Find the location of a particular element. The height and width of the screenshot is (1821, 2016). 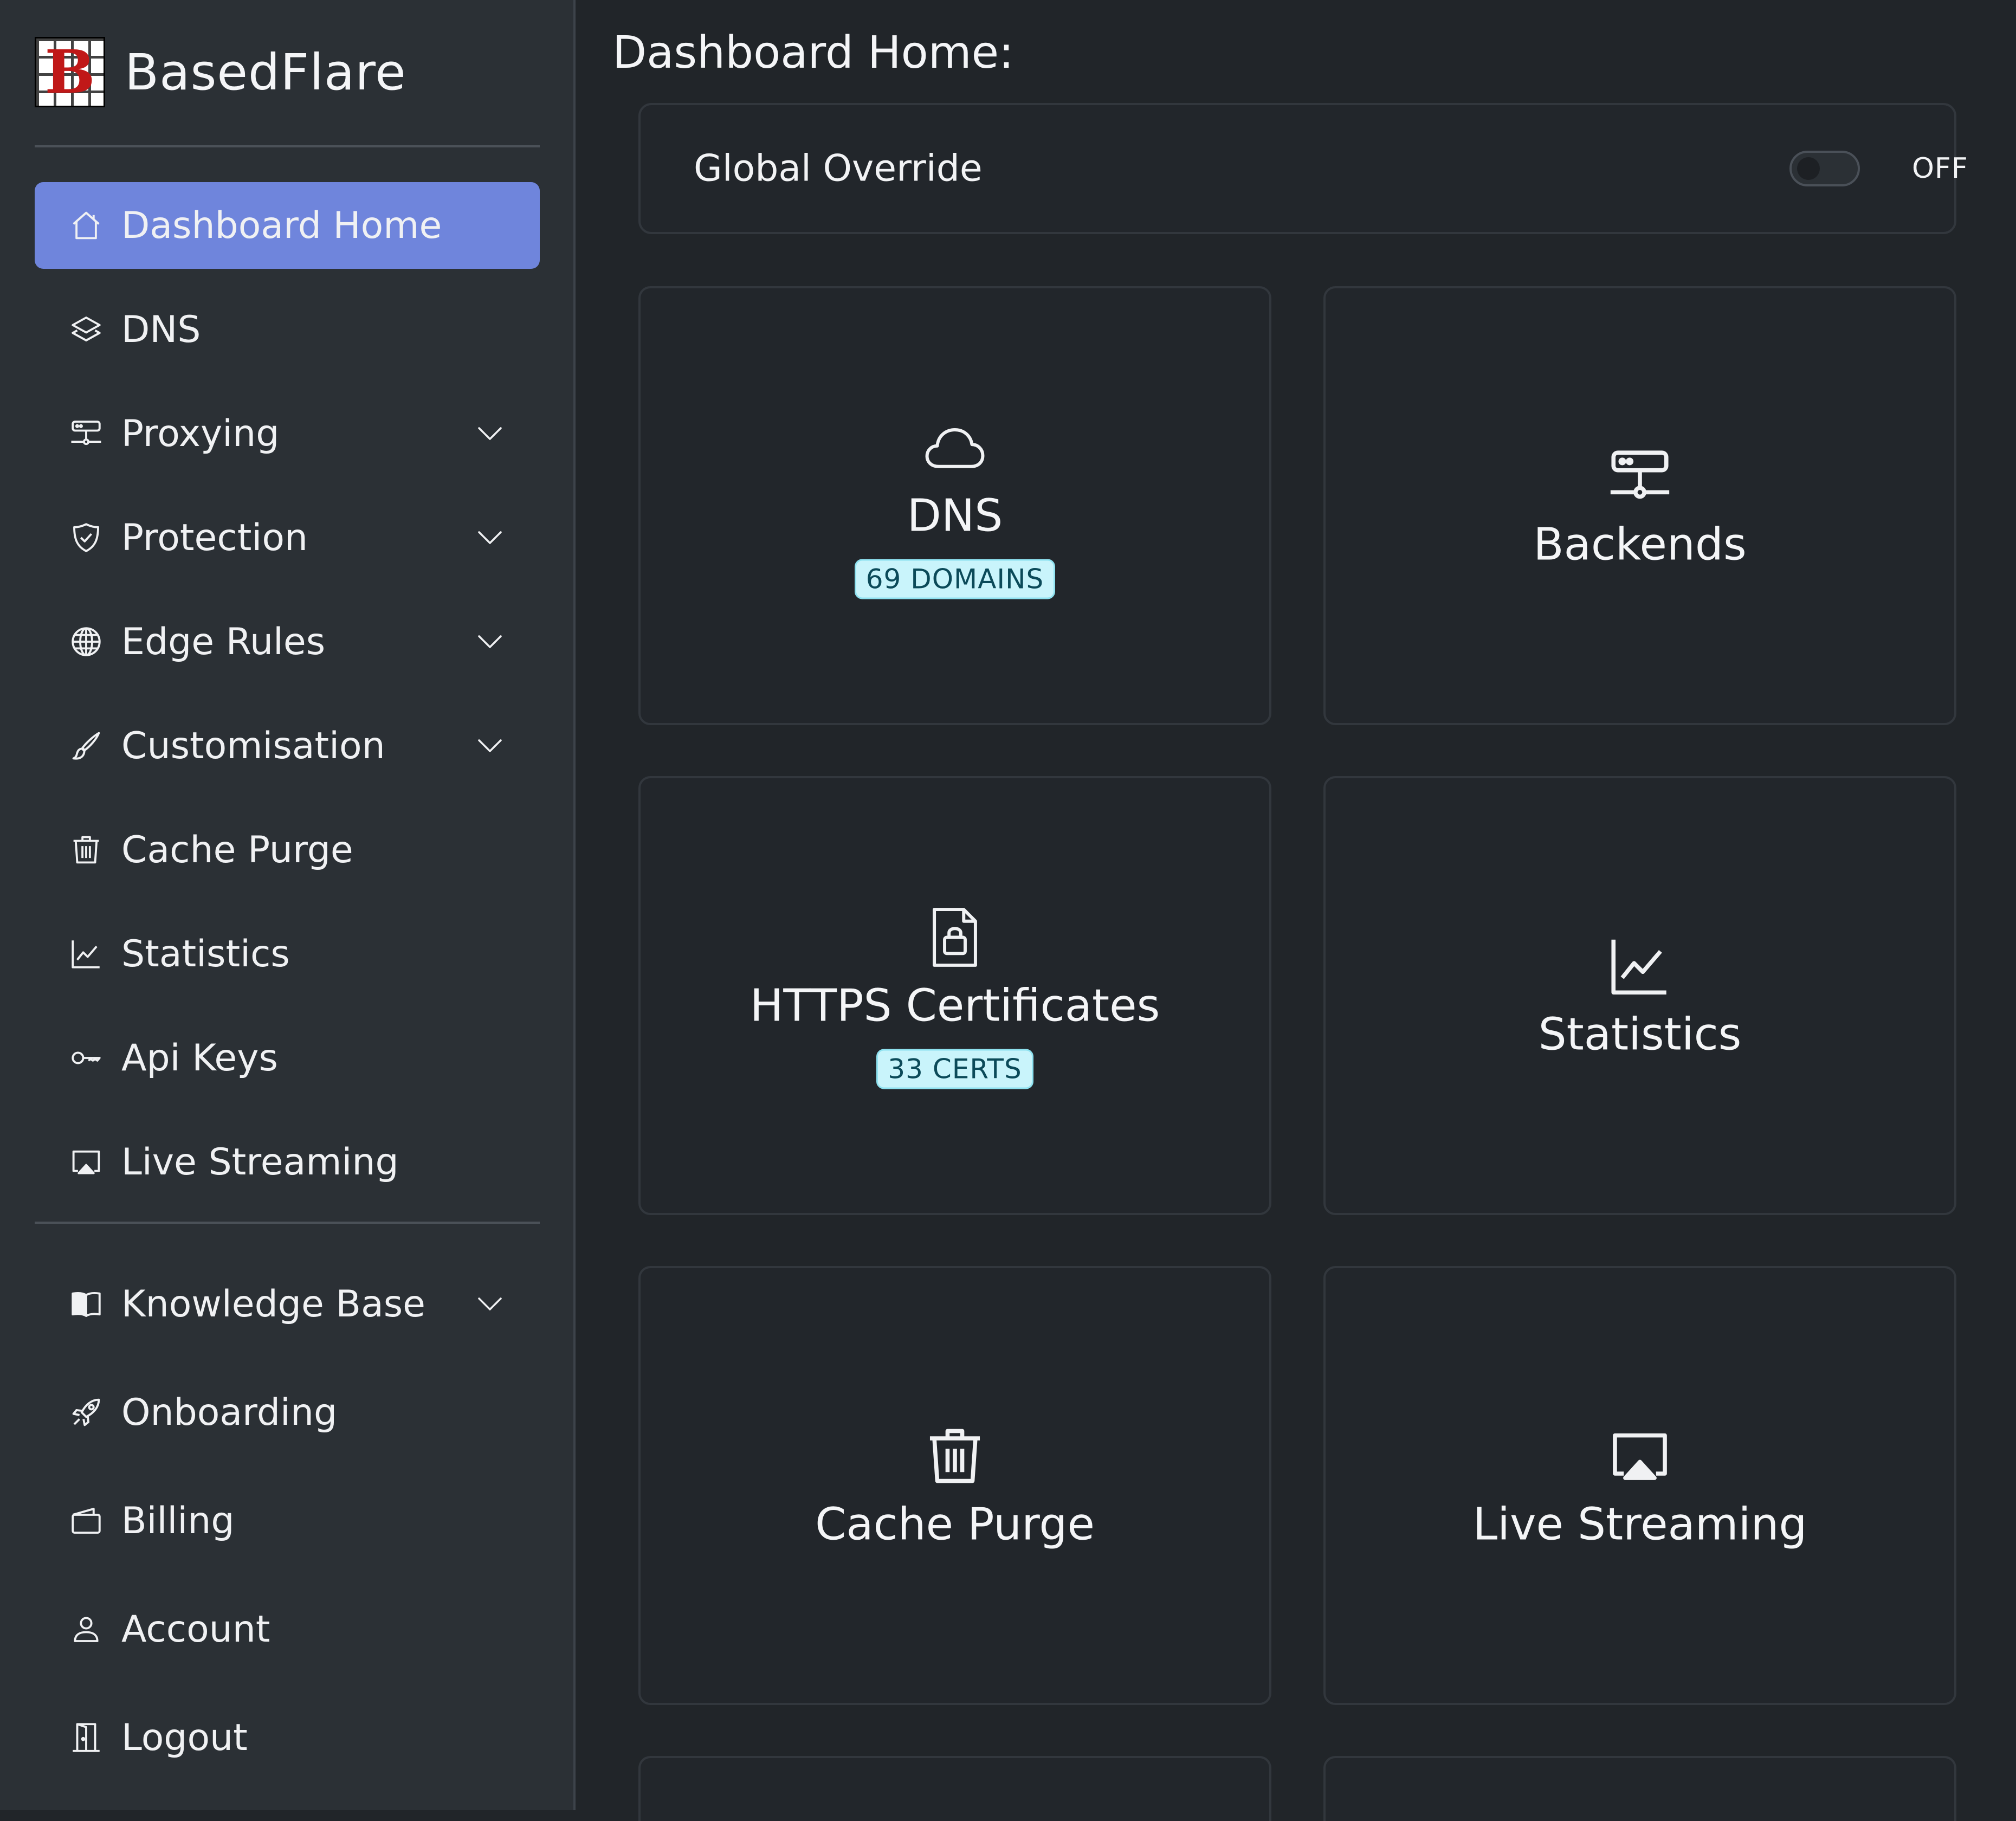

sidebar-item-label: DNS is located at coordinates (161, 329).